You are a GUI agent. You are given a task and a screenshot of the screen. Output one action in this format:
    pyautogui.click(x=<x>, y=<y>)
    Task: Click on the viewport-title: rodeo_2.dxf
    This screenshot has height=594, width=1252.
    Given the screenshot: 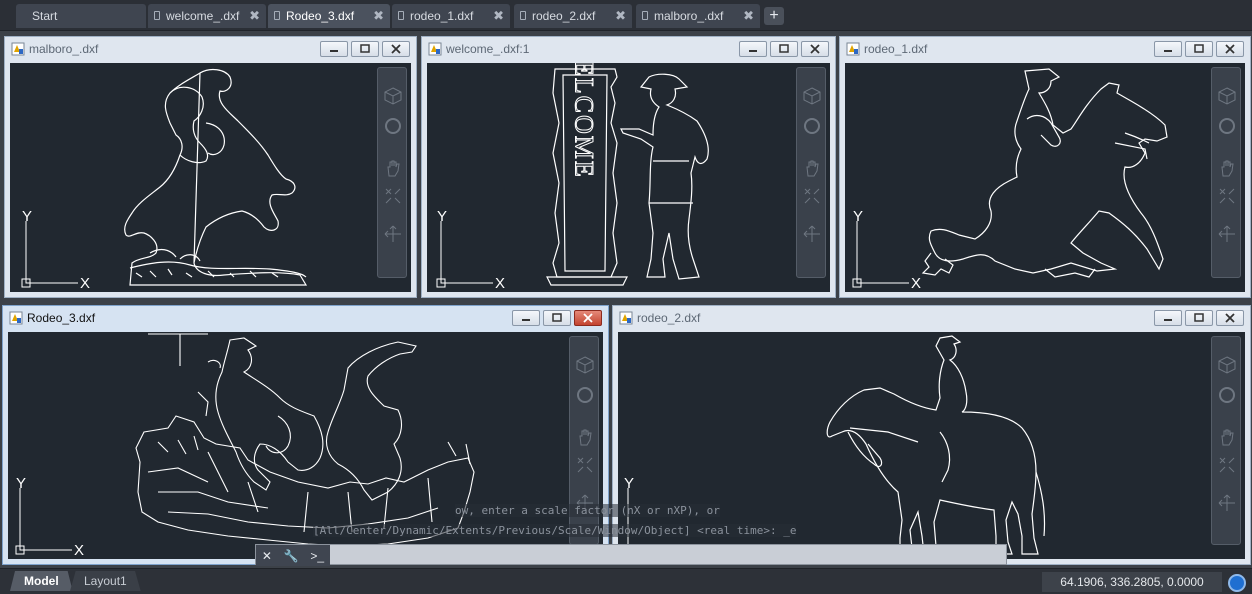 What is the action you would take?
    pyautogui.click(x=669, y=318)
    